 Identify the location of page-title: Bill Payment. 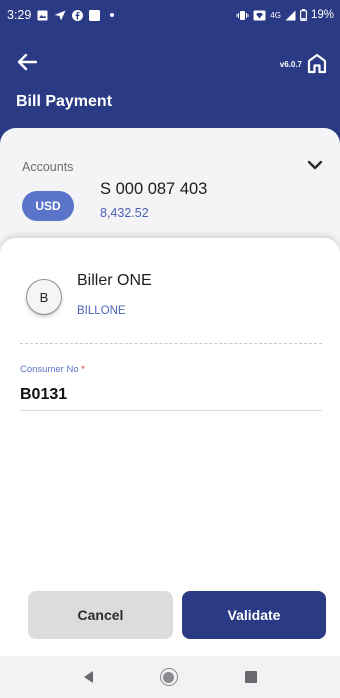
(64, 101).